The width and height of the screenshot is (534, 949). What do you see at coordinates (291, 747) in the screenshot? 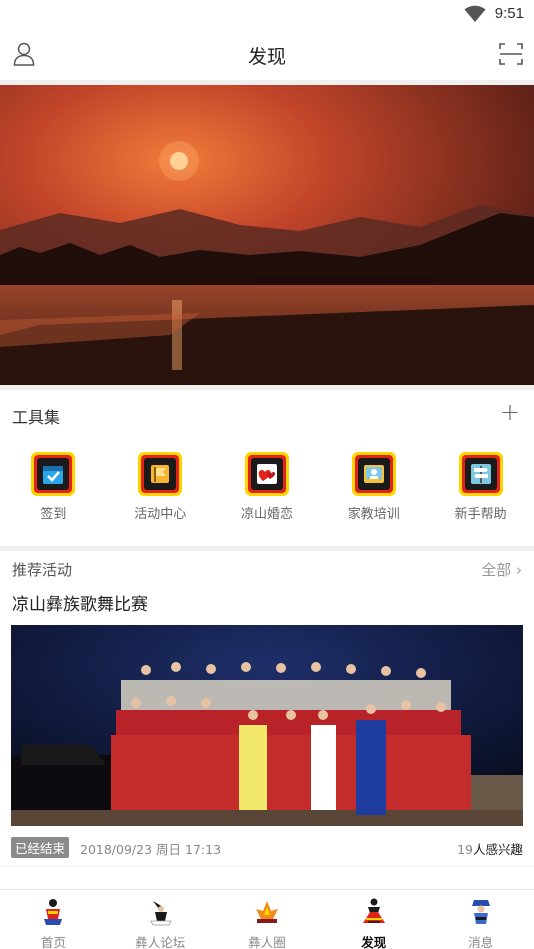
I see `choir-rows` at bounding box center [291, 747].